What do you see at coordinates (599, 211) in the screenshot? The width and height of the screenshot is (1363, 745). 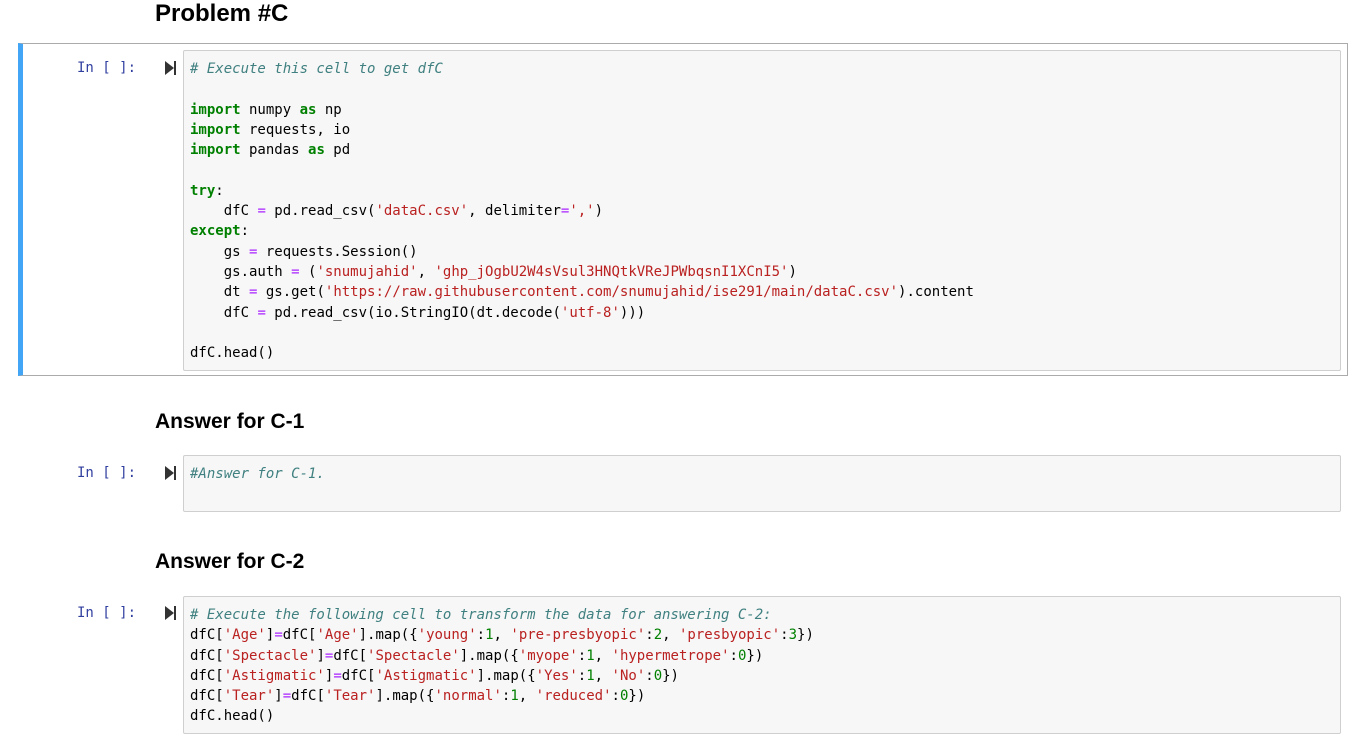 I see `code-token: )` at bounding box center [599, 211].